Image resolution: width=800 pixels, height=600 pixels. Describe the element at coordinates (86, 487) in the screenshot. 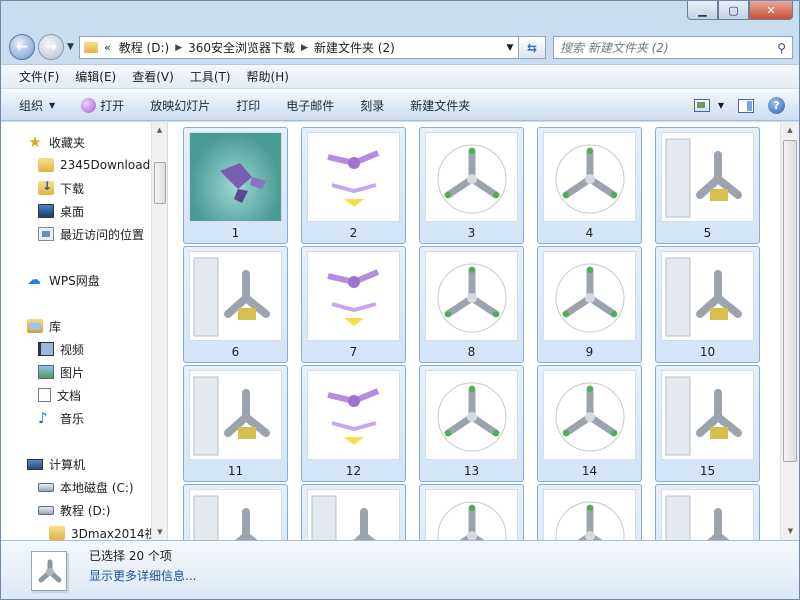

I see `nav-item-drive-c: 本地磁盘 (C:)` at that location.